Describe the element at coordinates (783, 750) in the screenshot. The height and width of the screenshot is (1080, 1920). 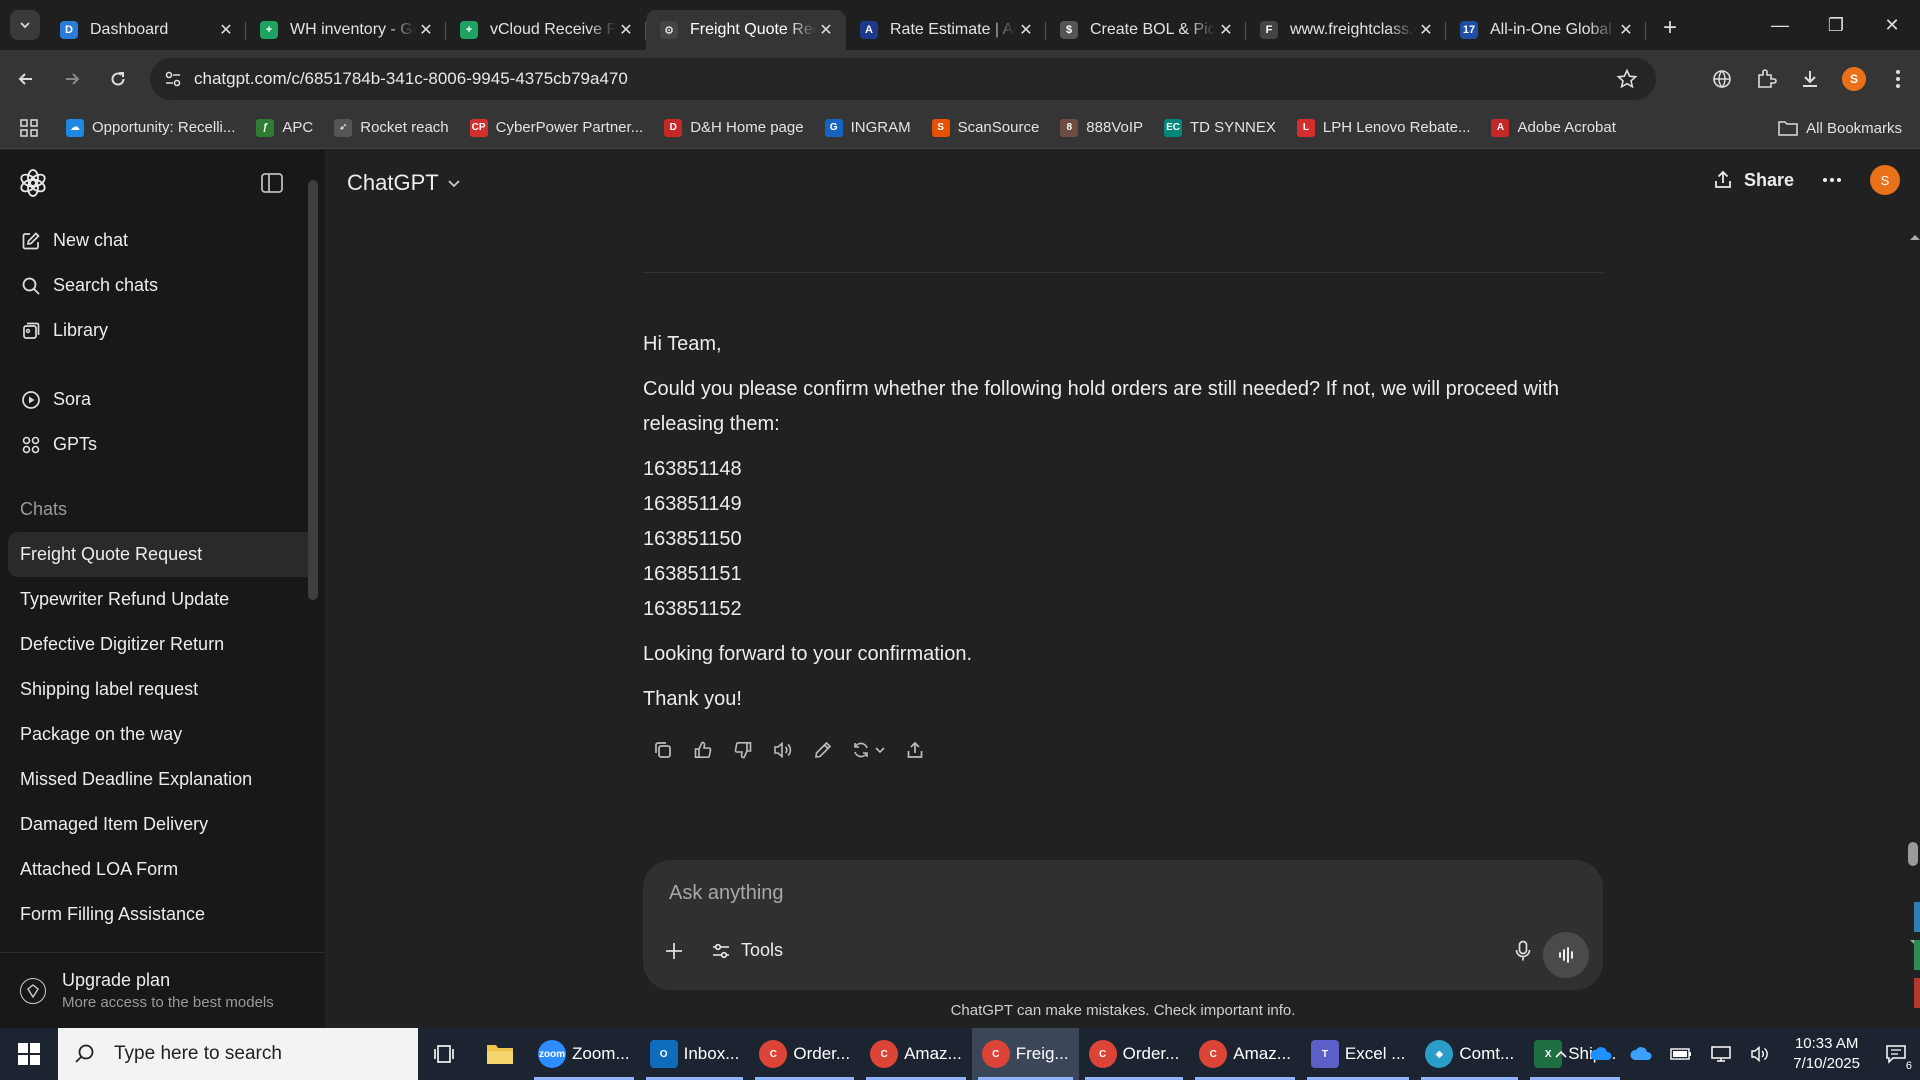
I see `read-aloud-button` at that location.